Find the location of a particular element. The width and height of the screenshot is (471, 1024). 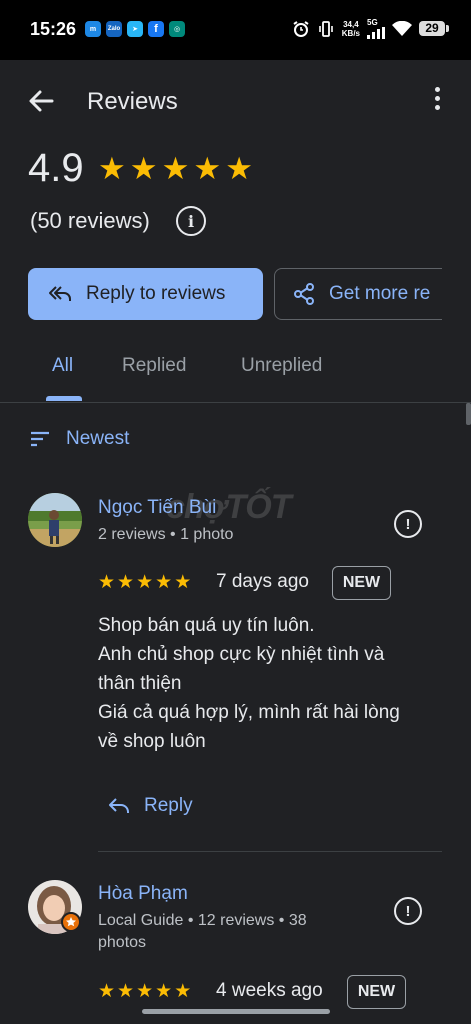

tab-replied: Replied is located at coordinates (154, 366).